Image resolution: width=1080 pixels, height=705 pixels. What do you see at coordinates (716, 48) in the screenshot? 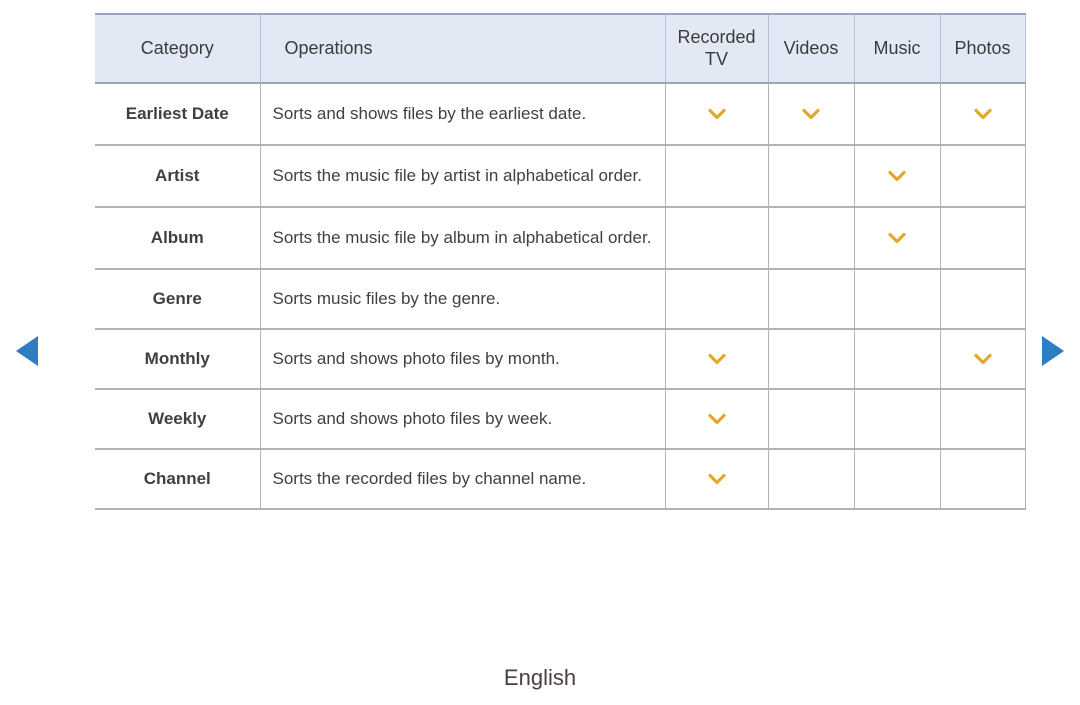
I see `column-header-recorded-tv: Recorded TV` at bounding box center [716, 48].